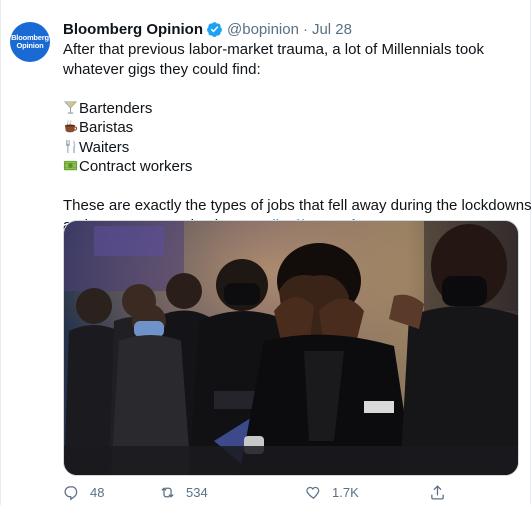  Describe the element at coordinates (83, 492) in the screenshot. I see `reply-button: 48` at that location.